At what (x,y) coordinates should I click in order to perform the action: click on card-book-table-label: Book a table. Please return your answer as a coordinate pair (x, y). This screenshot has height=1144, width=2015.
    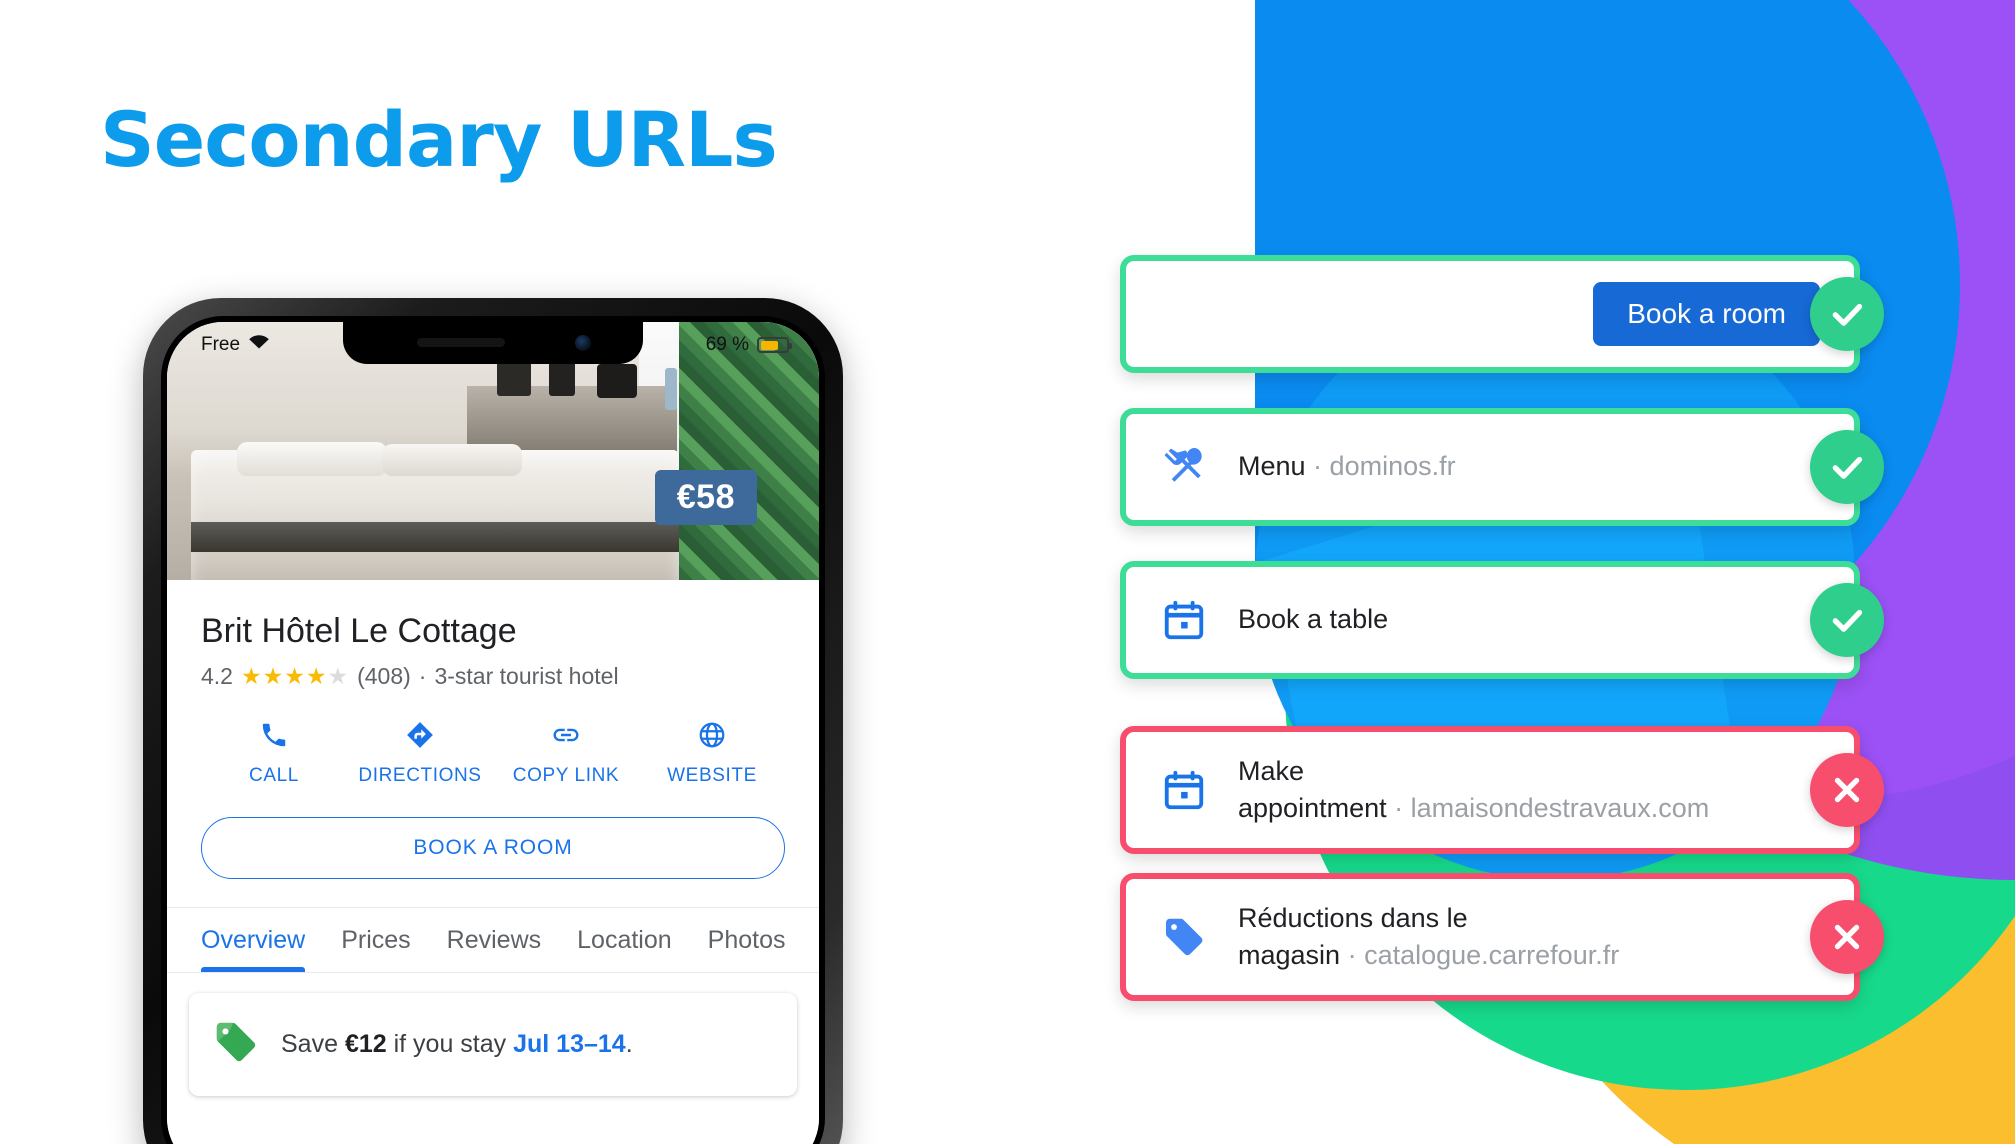
    Looking at the image, I should click on (1313, 619).